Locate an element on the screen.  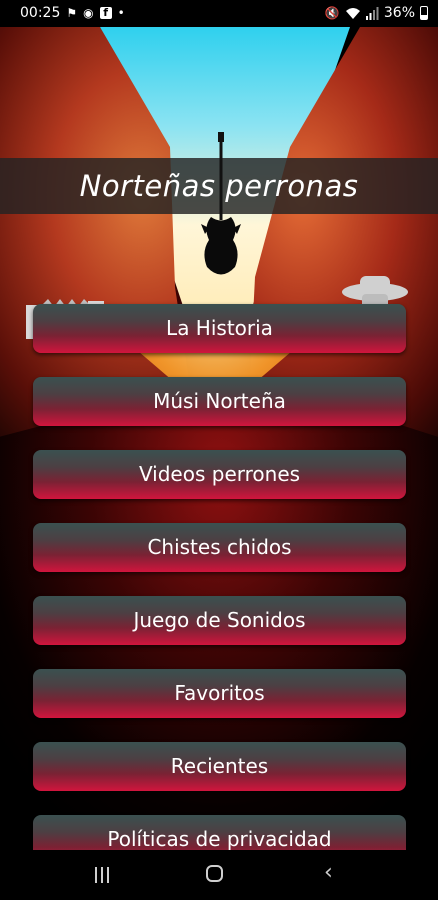
menu-button-recientes: Recientes is located at coordinates (219, 766).